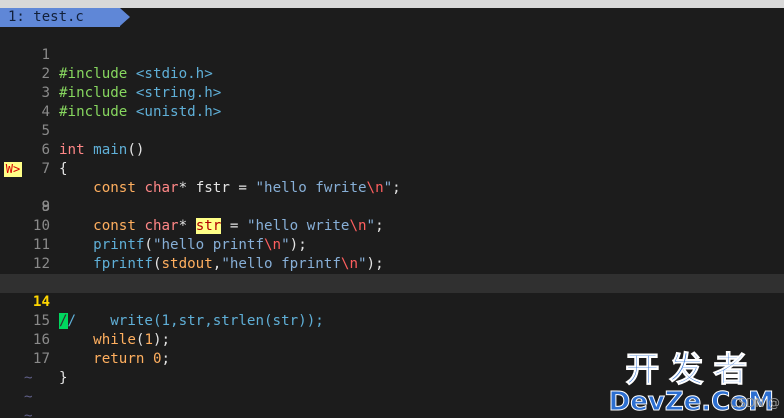  What do you see at coordinates (392, 225) in the screenshot?
I see `code-line: 10 printf("hello printf\n");` at bounding box center [392, 225].